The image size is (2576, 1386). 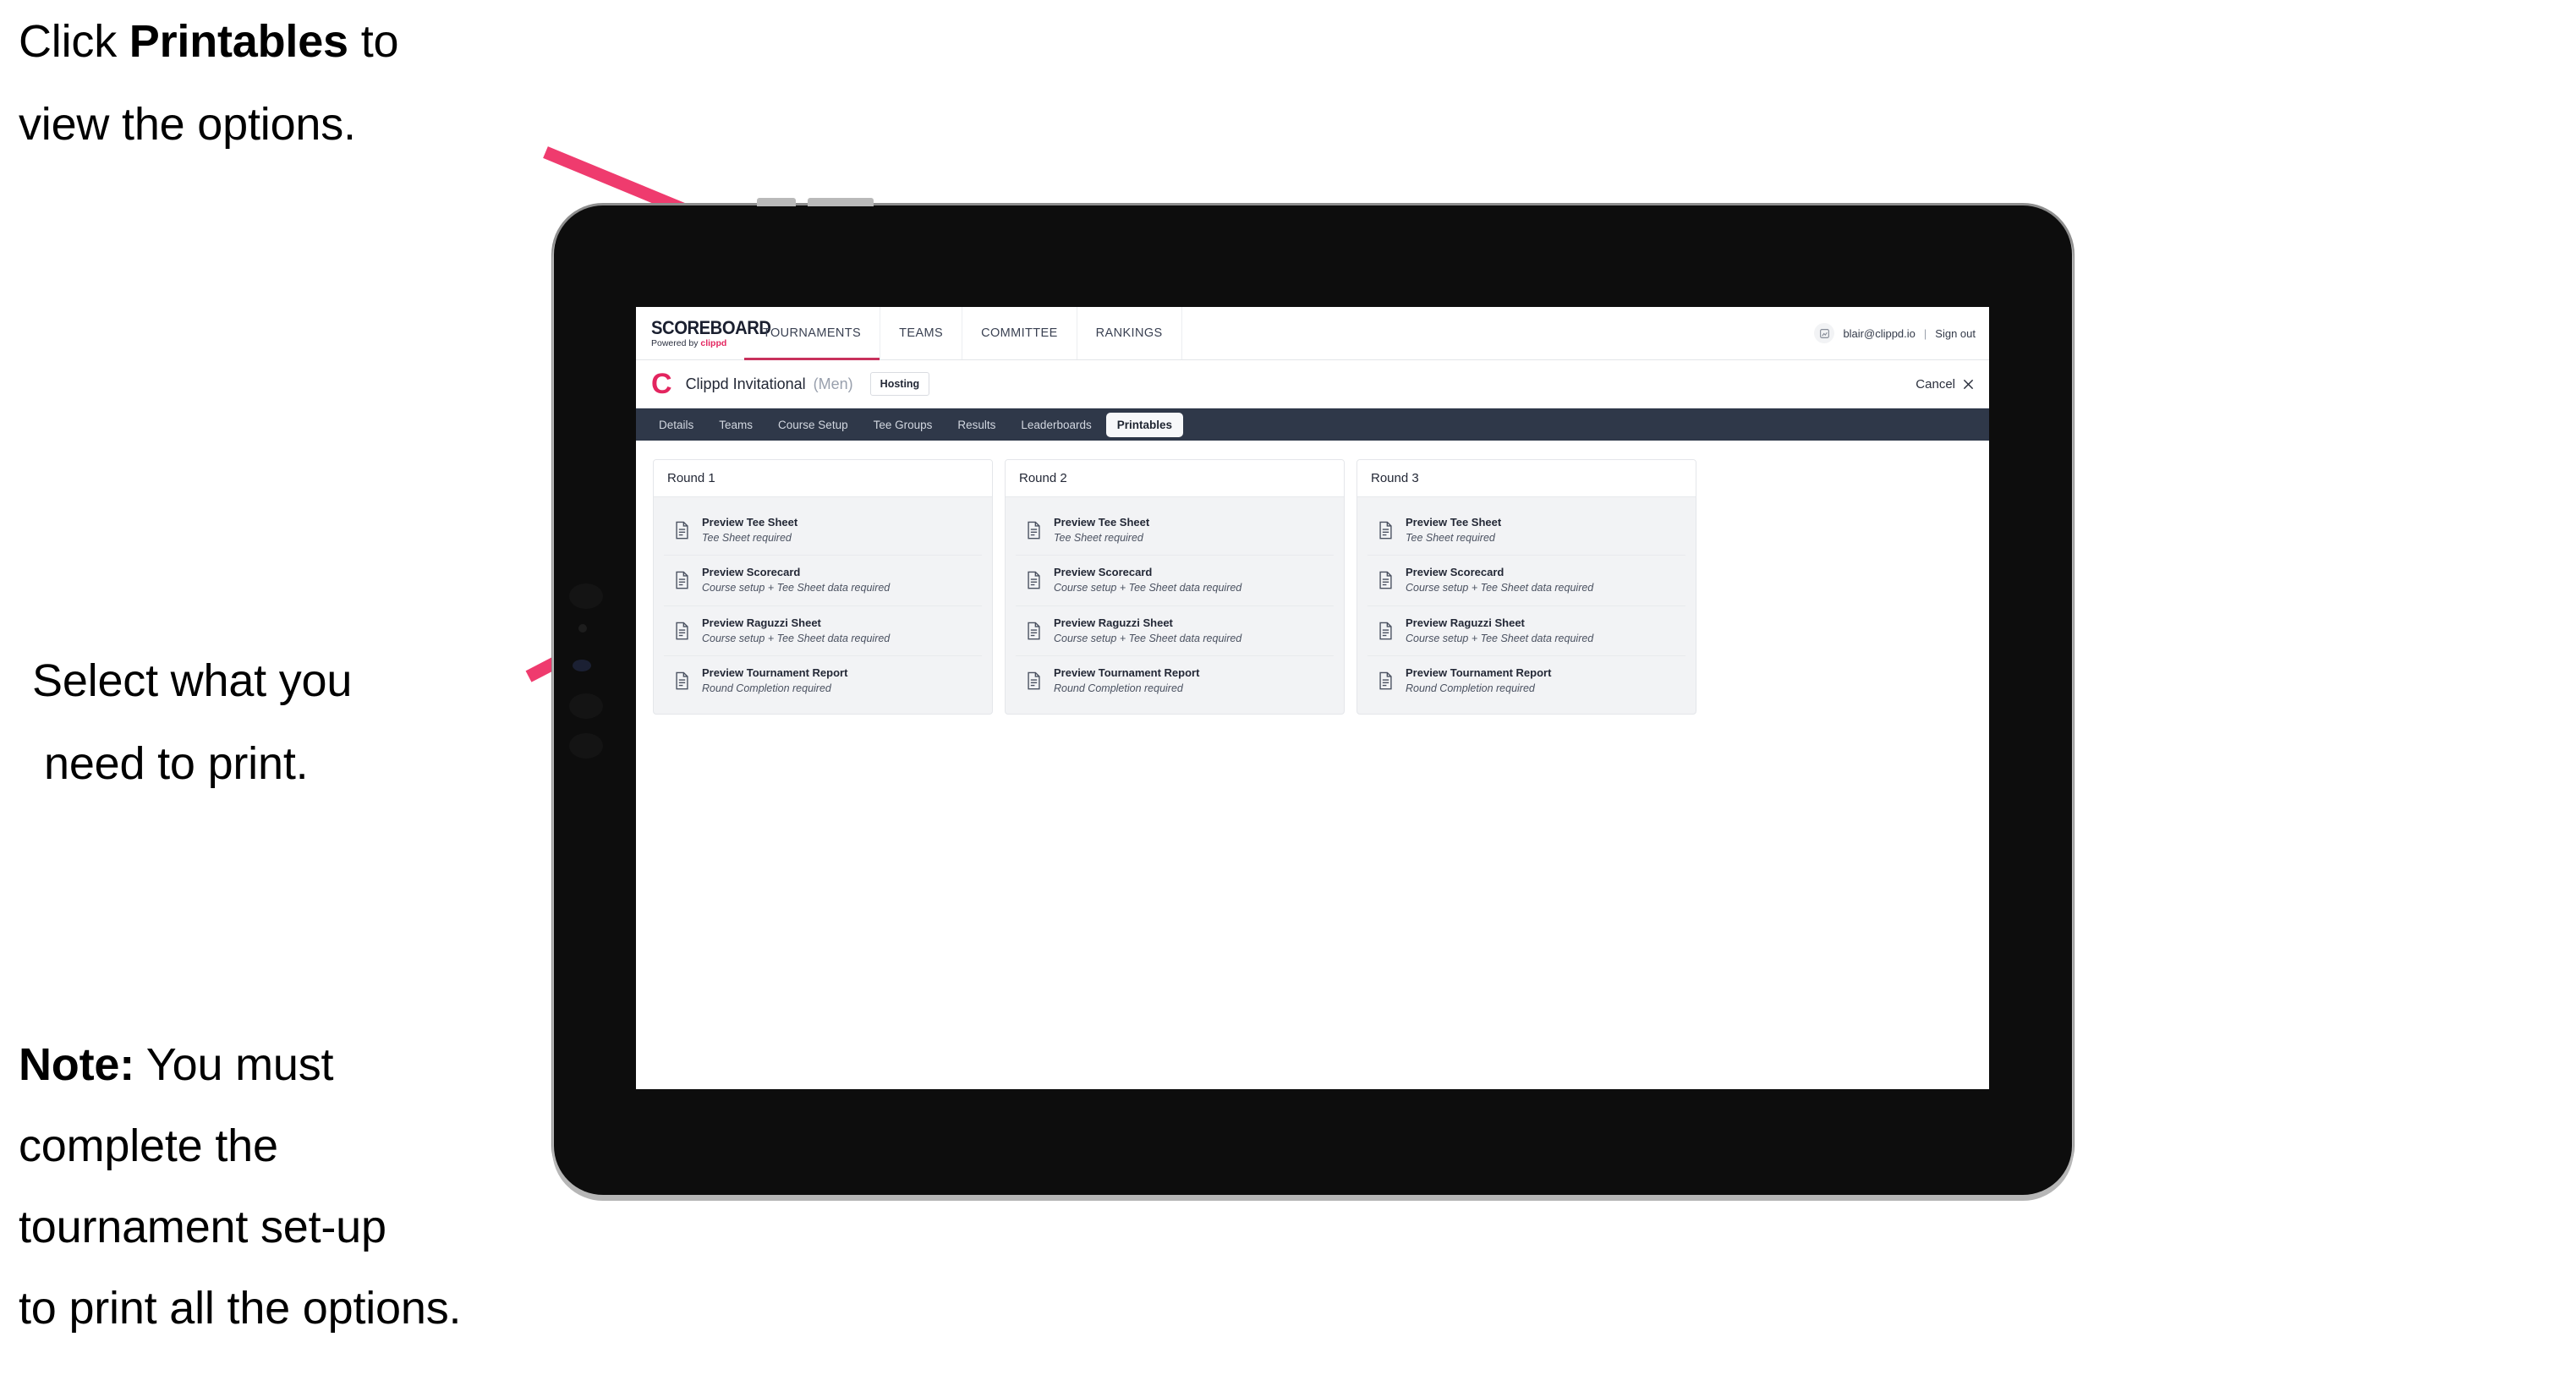 What do you see at coordinates (586, 746) in the screenshot?
I see `side-button-bottom` at bounding box center [586, 746].